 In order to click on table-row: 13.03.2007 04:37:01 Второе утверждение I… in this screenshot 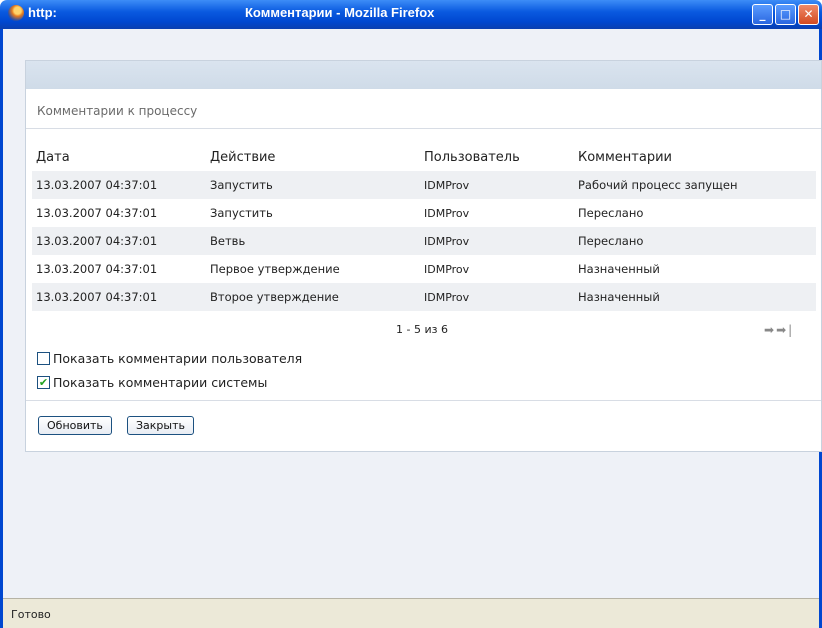, I will do `click(424, 297)`.